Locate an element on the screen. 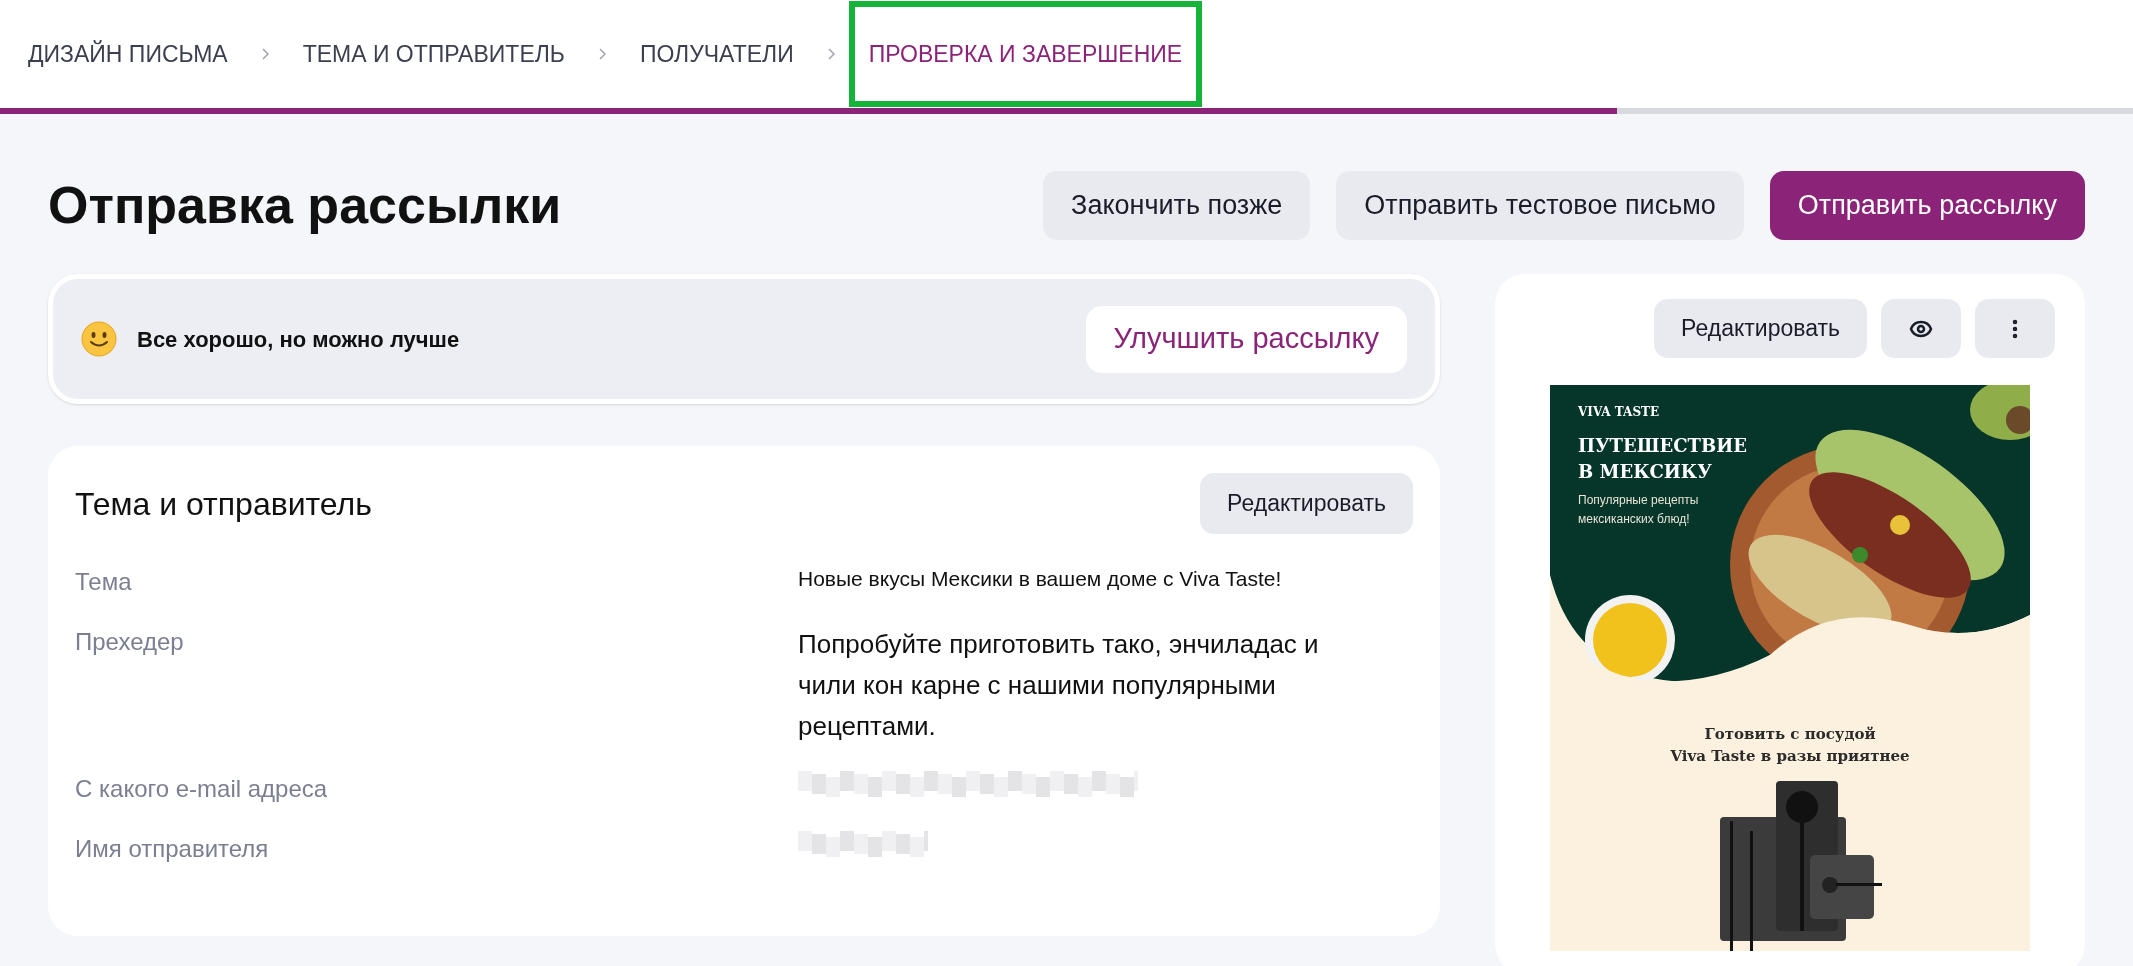 This screenshot has width=2133, height=966. eye-icon is located at coordinates (1921, 328).